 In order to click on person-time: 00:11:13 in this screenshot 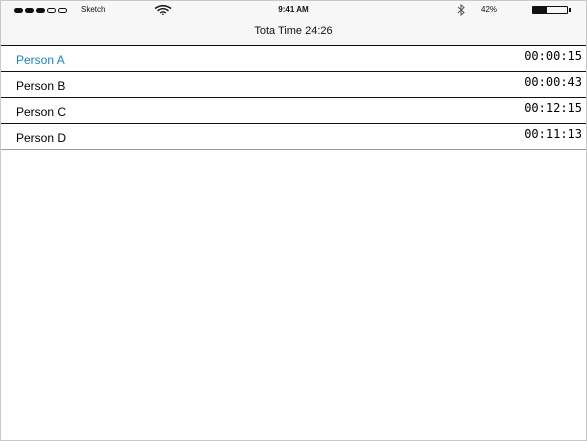, I will do `click(553, 134)`.